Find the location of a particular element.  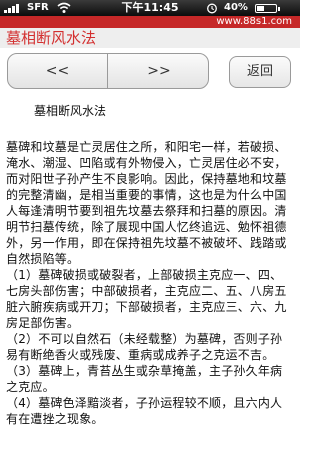

battery-icon is located at coordinates (267, 8).